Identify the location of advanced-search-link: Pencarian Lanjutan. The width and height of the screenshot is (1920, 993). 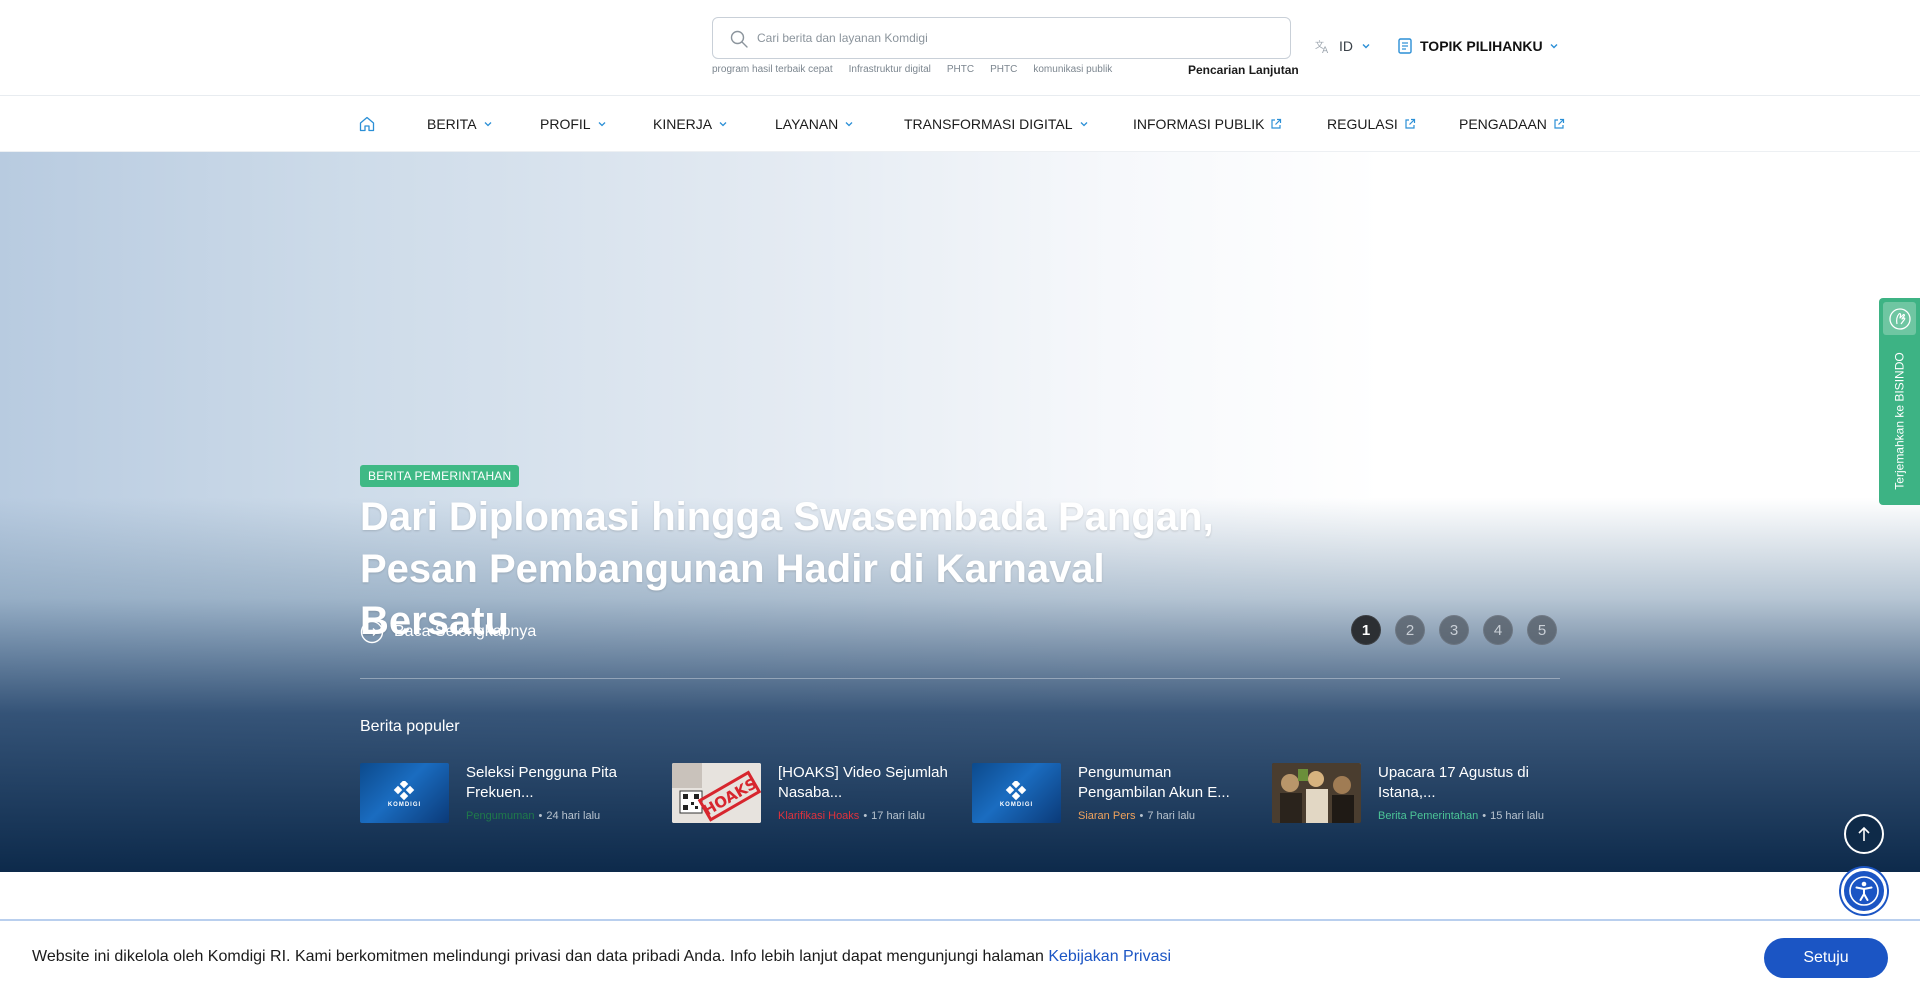
(1243, 70).